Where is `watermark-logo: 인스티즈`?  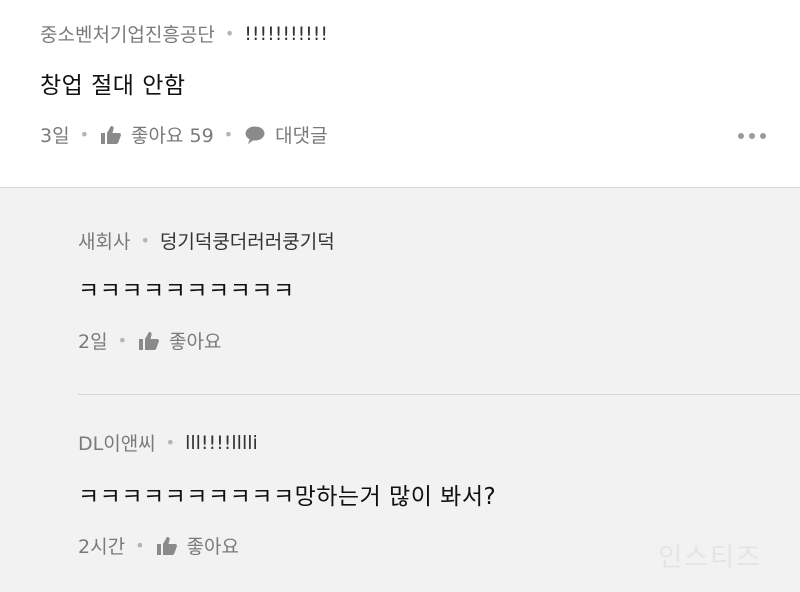 watermark-logo: 인스티즈 is located at coordinates (710, 558).